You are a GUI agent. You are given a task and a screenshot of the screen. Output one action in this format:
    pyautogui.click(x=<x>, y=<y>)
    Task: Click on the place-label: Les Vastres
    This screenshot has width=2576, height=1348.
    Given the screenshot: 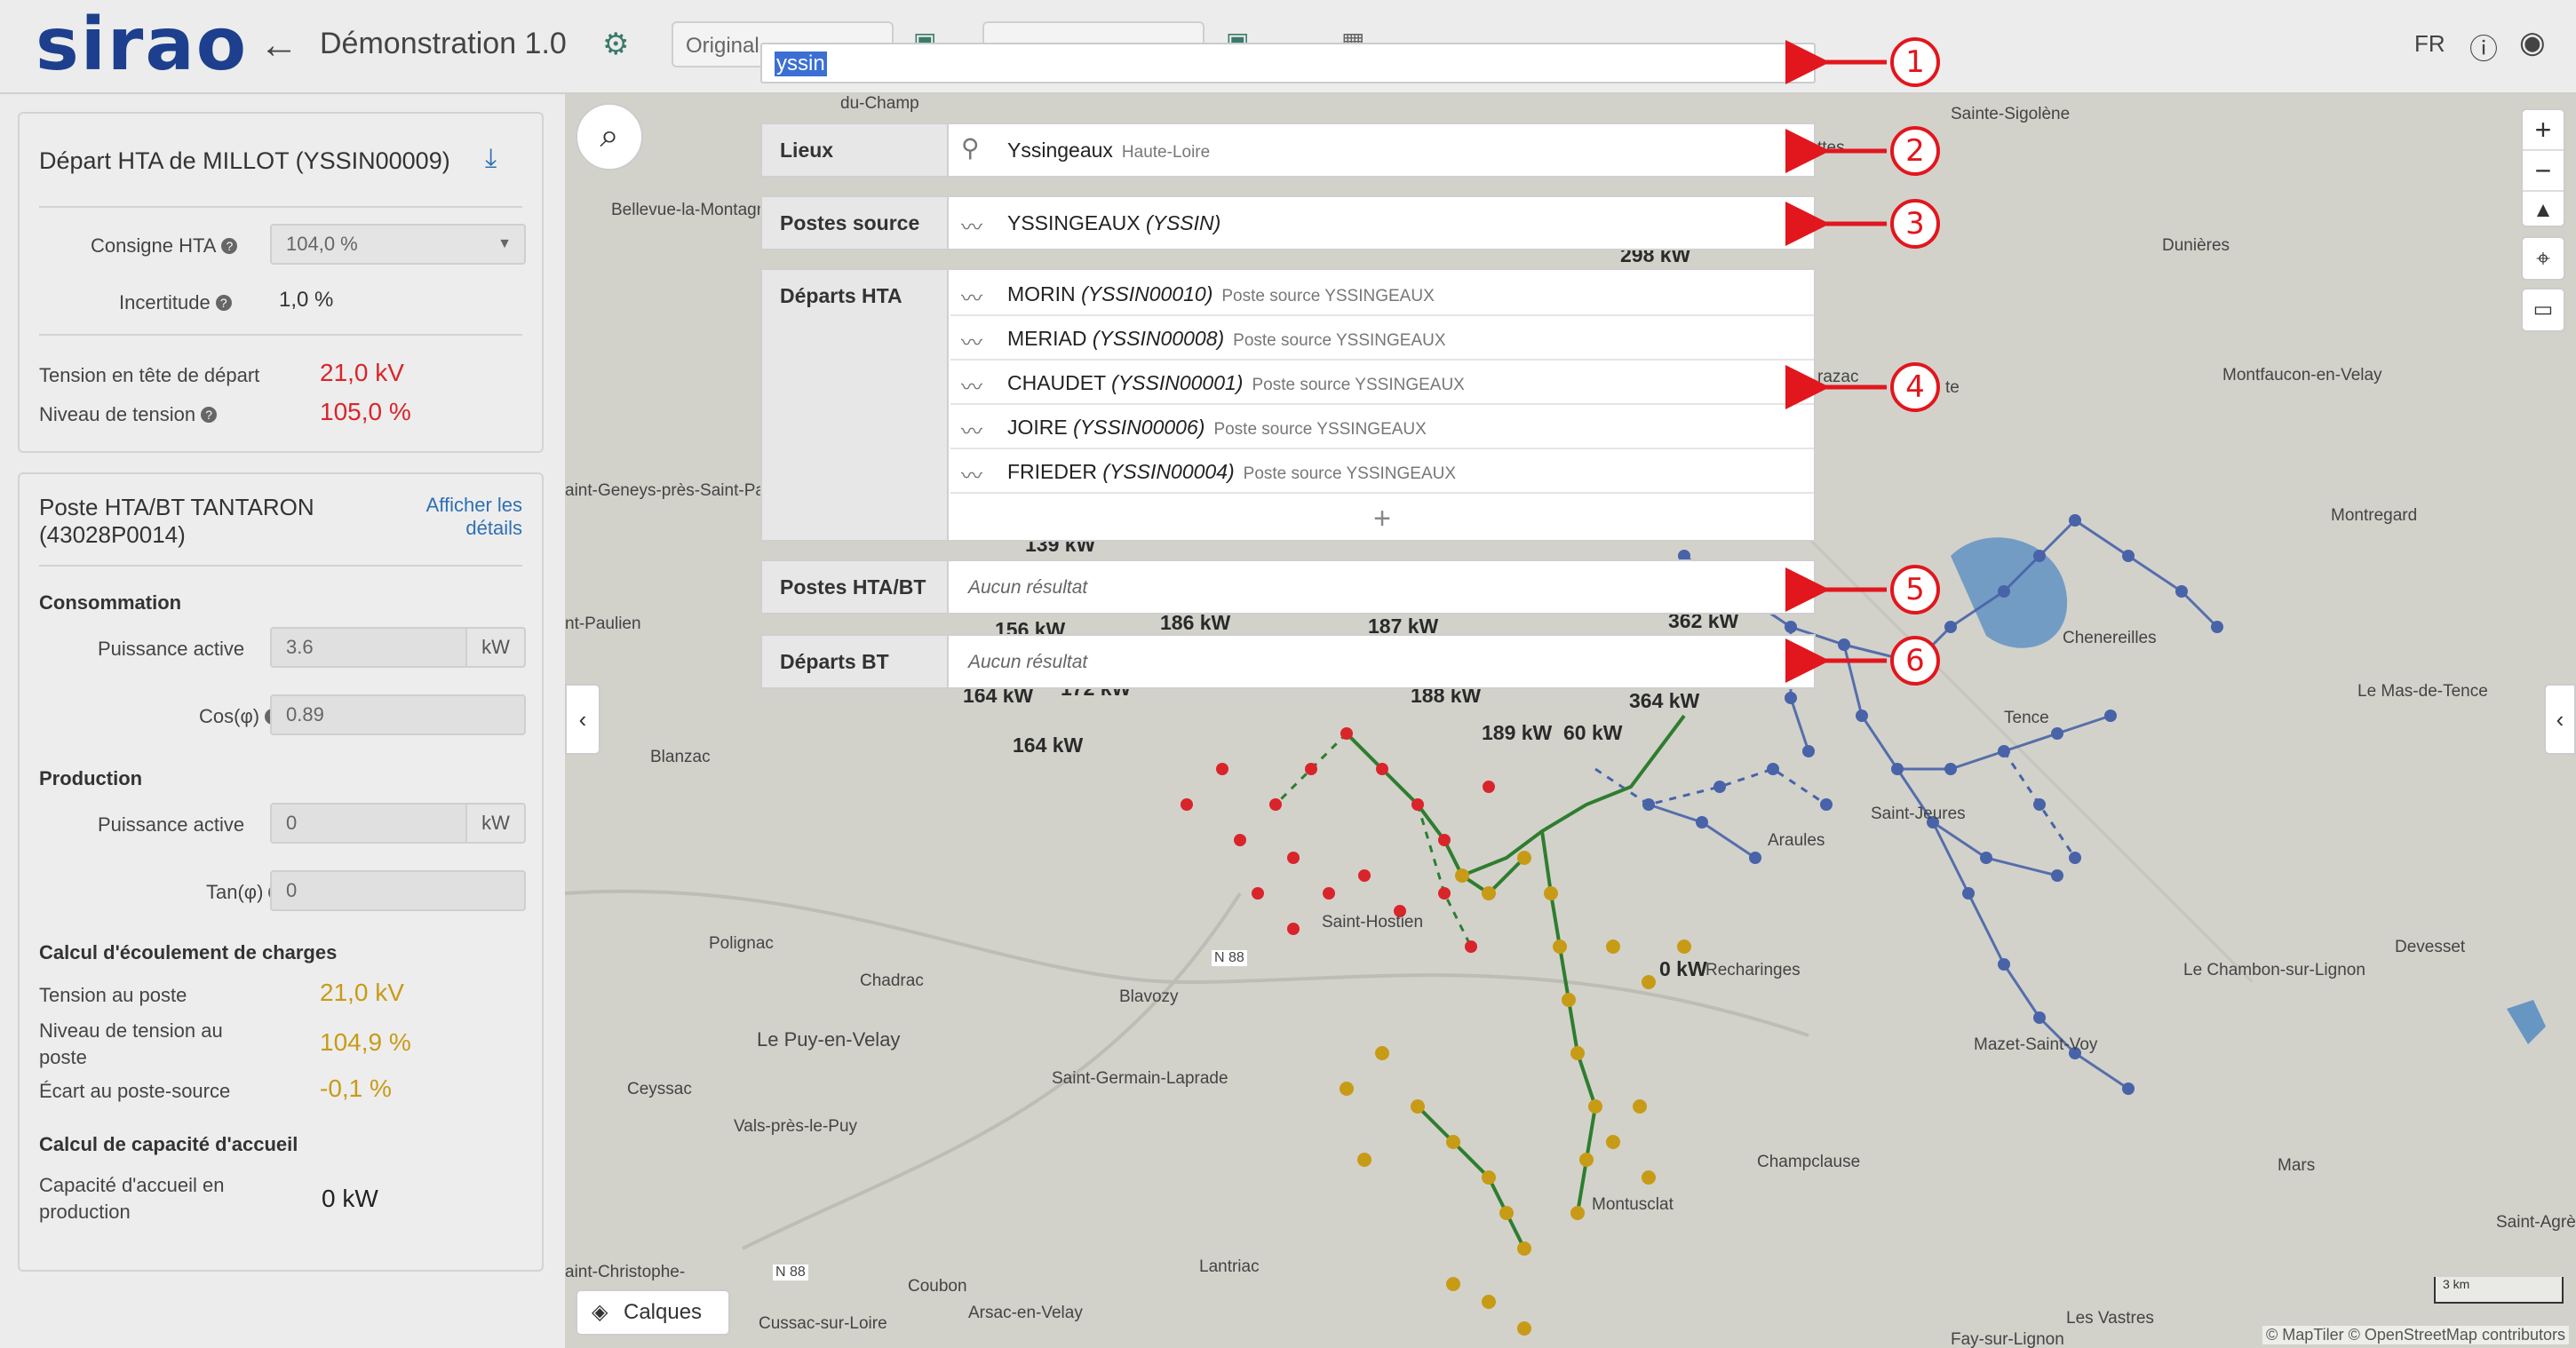 What is the action you would take?
    pyautogui.click(x=2110, y=1318)
    